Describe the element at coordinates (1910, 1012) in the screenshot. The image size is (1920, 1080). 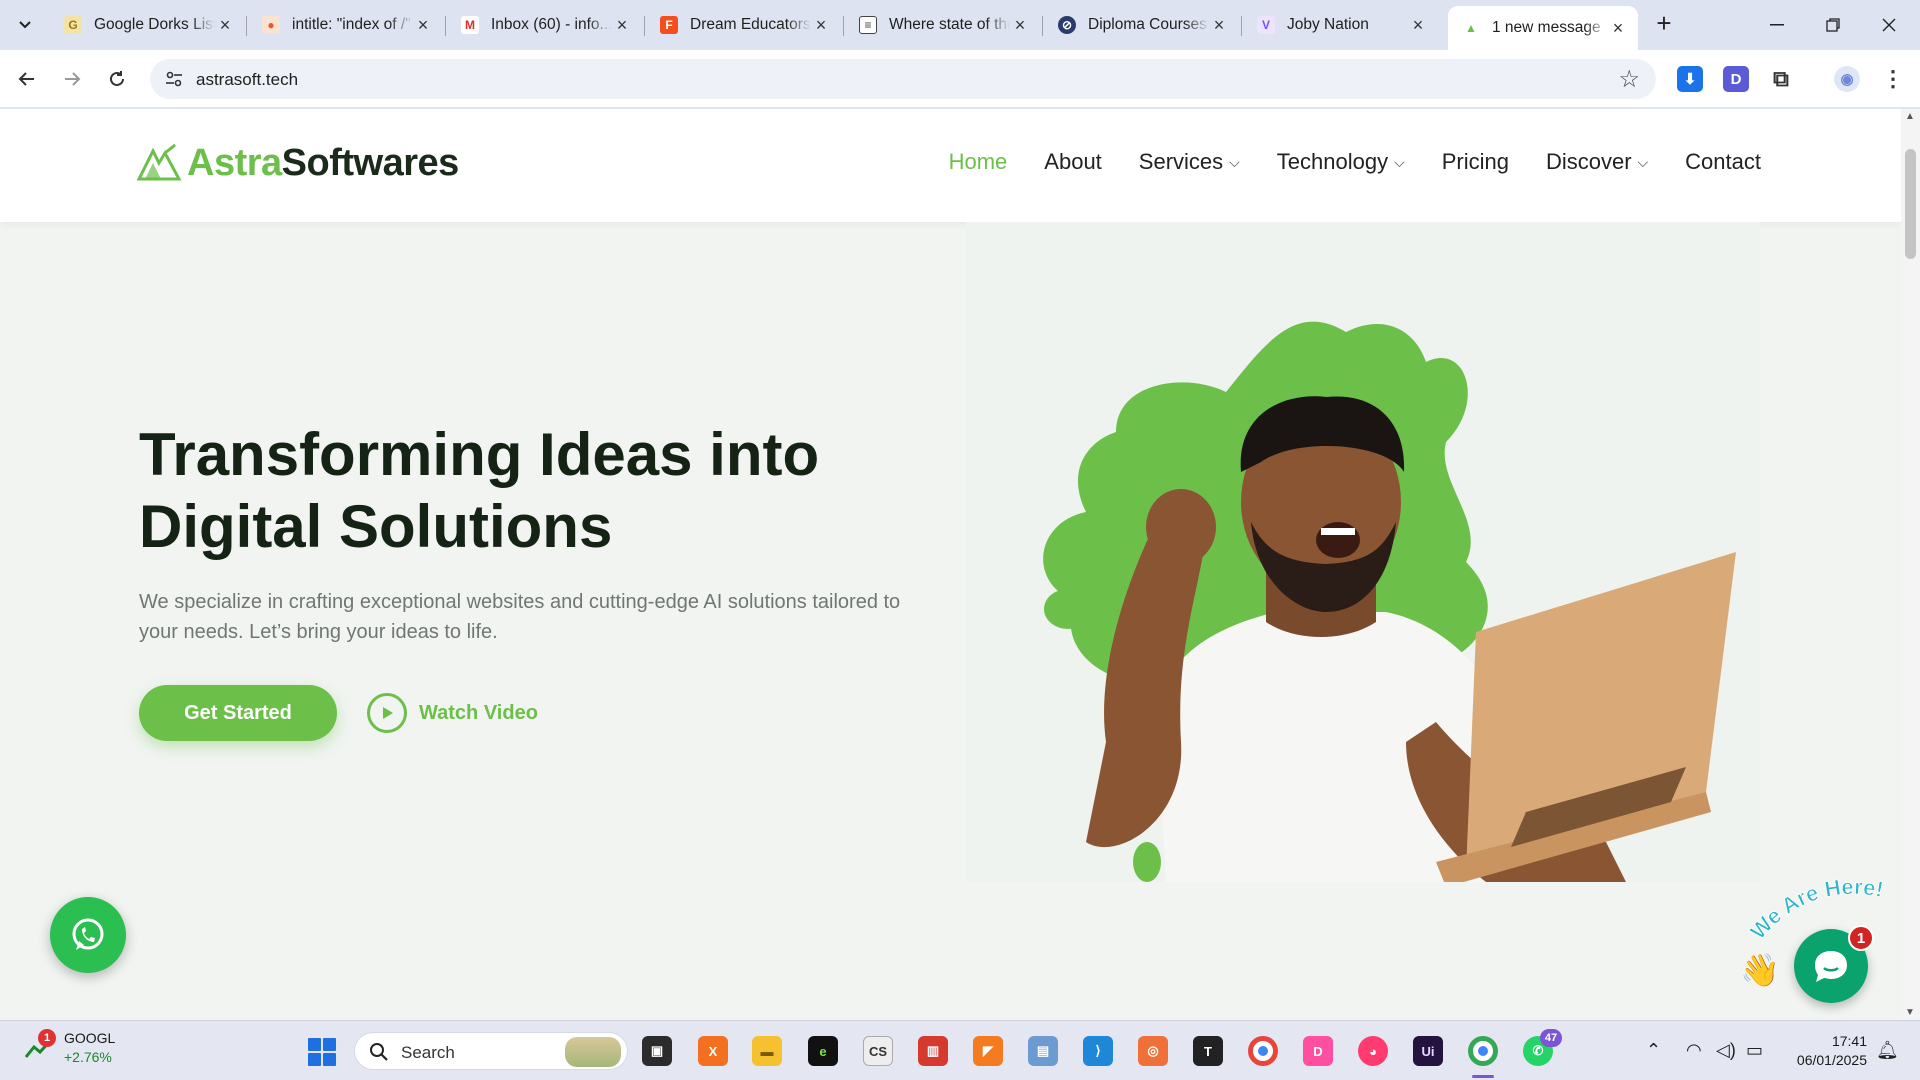
I see `scroll-down-icon: ▼` at that location.